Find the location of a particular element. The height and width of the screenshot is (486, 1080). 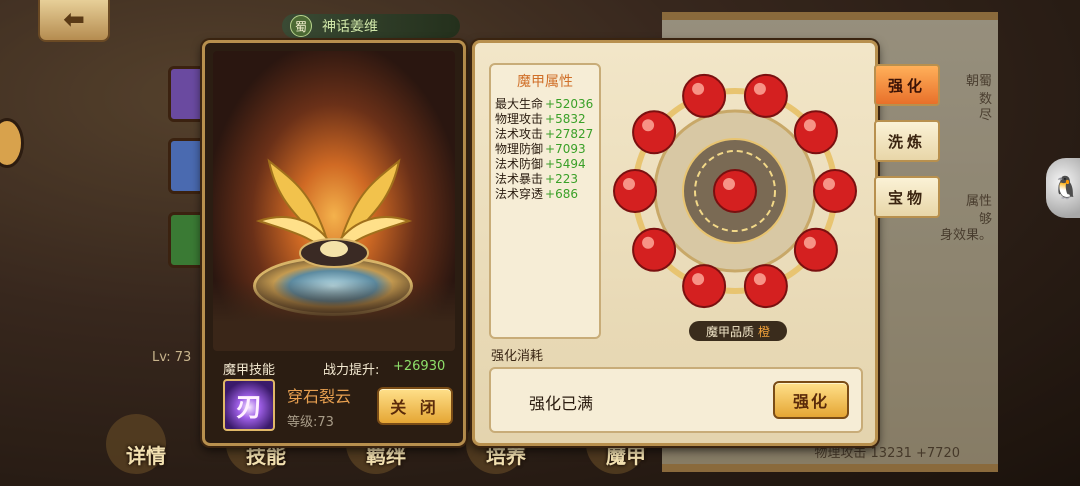

attribute-value: +5832 is located at coordinates (565, 119).